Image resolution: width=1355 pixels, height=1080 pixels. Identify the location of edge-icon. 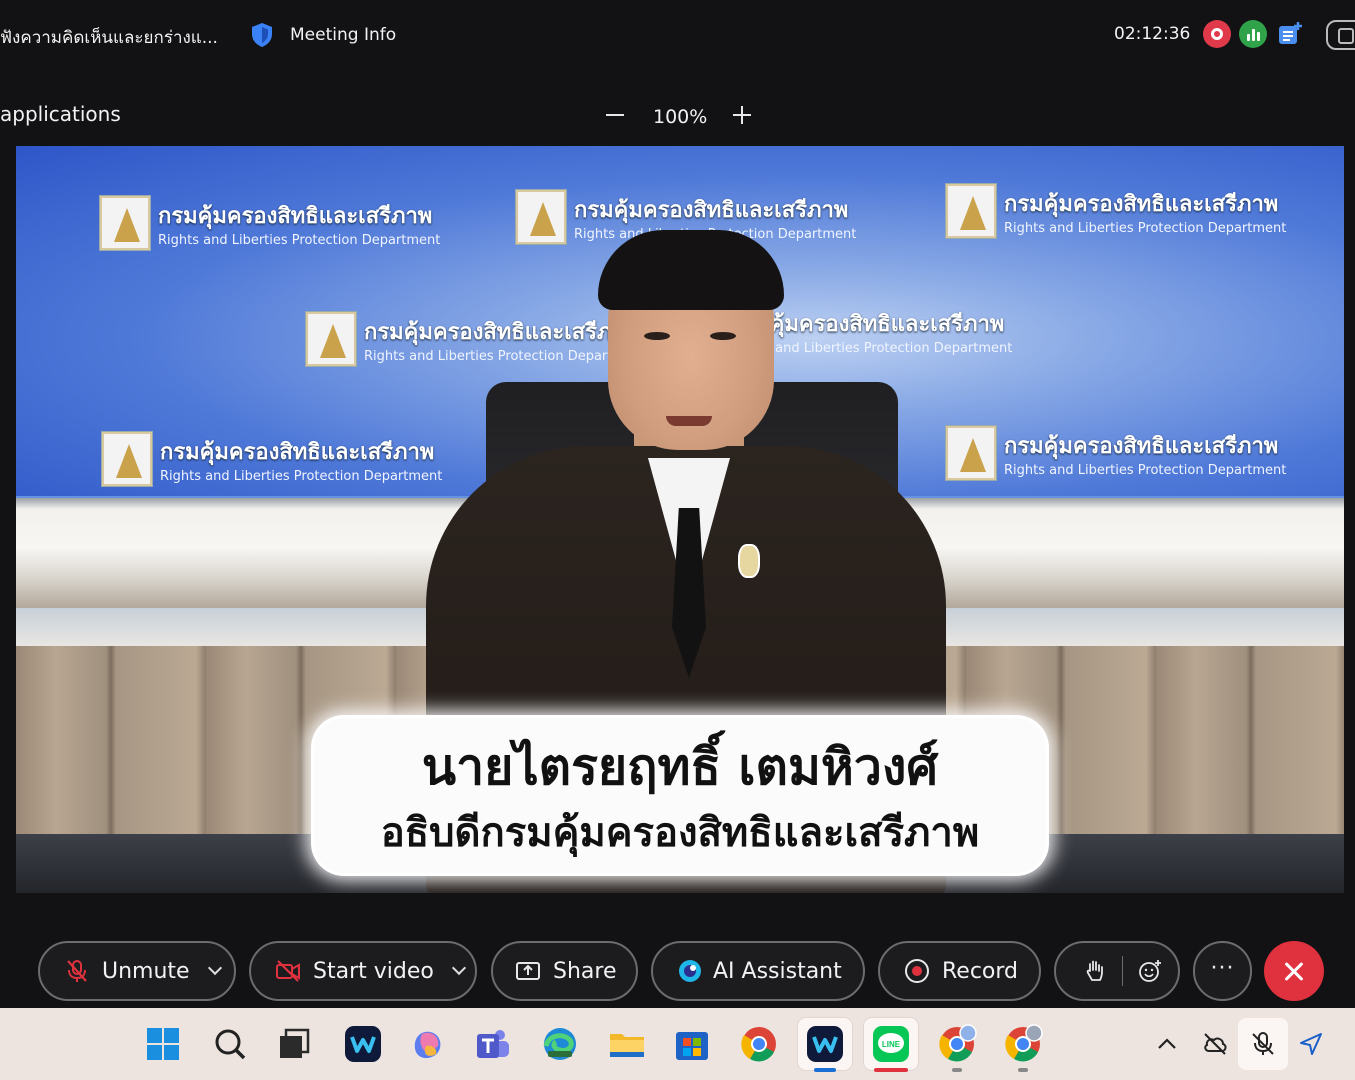
(560, 1044).